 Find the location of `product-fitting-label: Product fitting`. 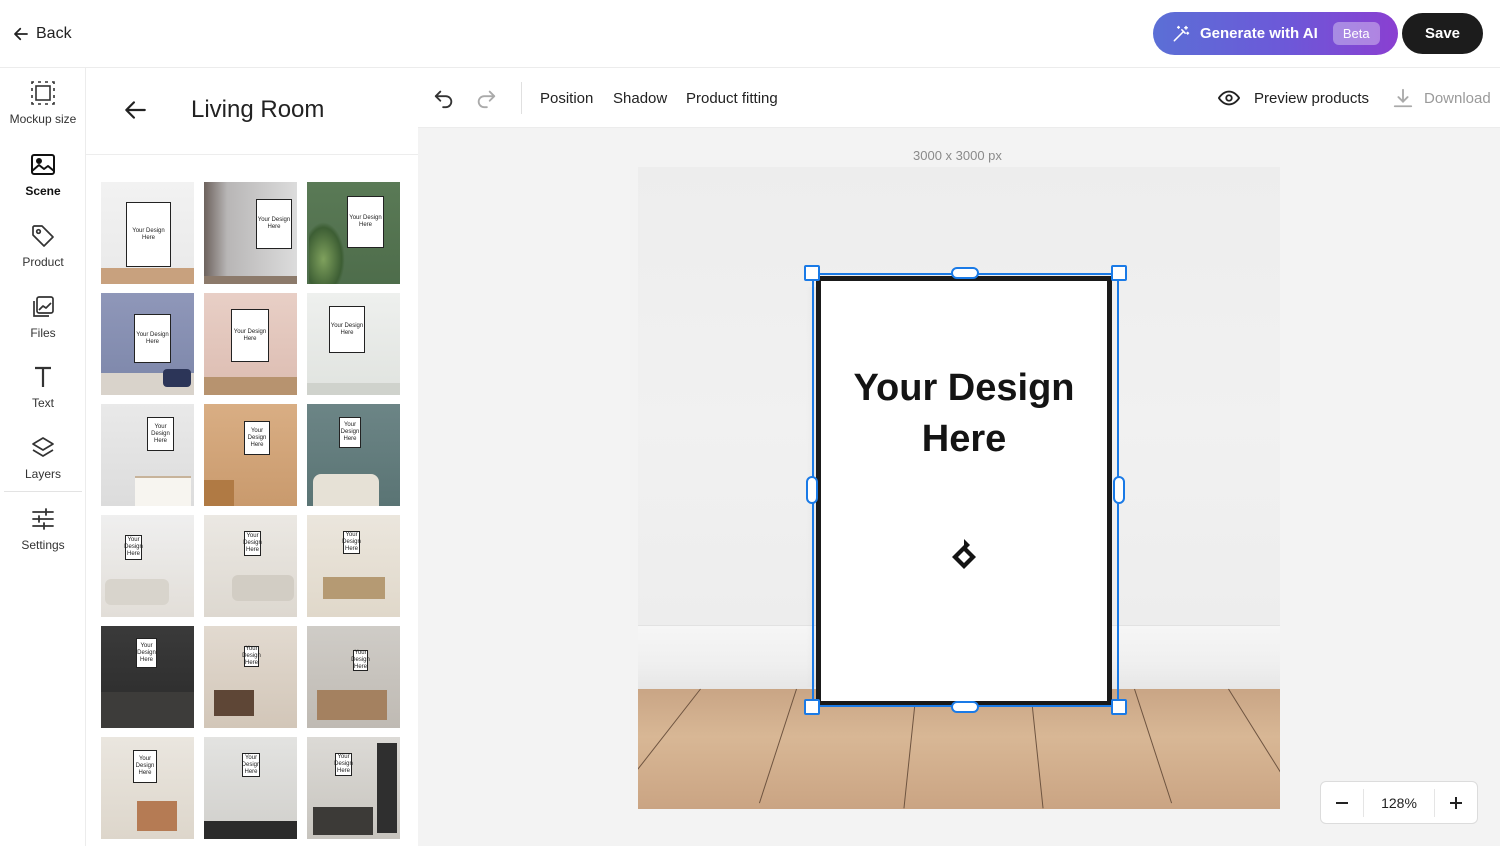

product-fitting-label: Product fitting is located at coordinates (732, 98).